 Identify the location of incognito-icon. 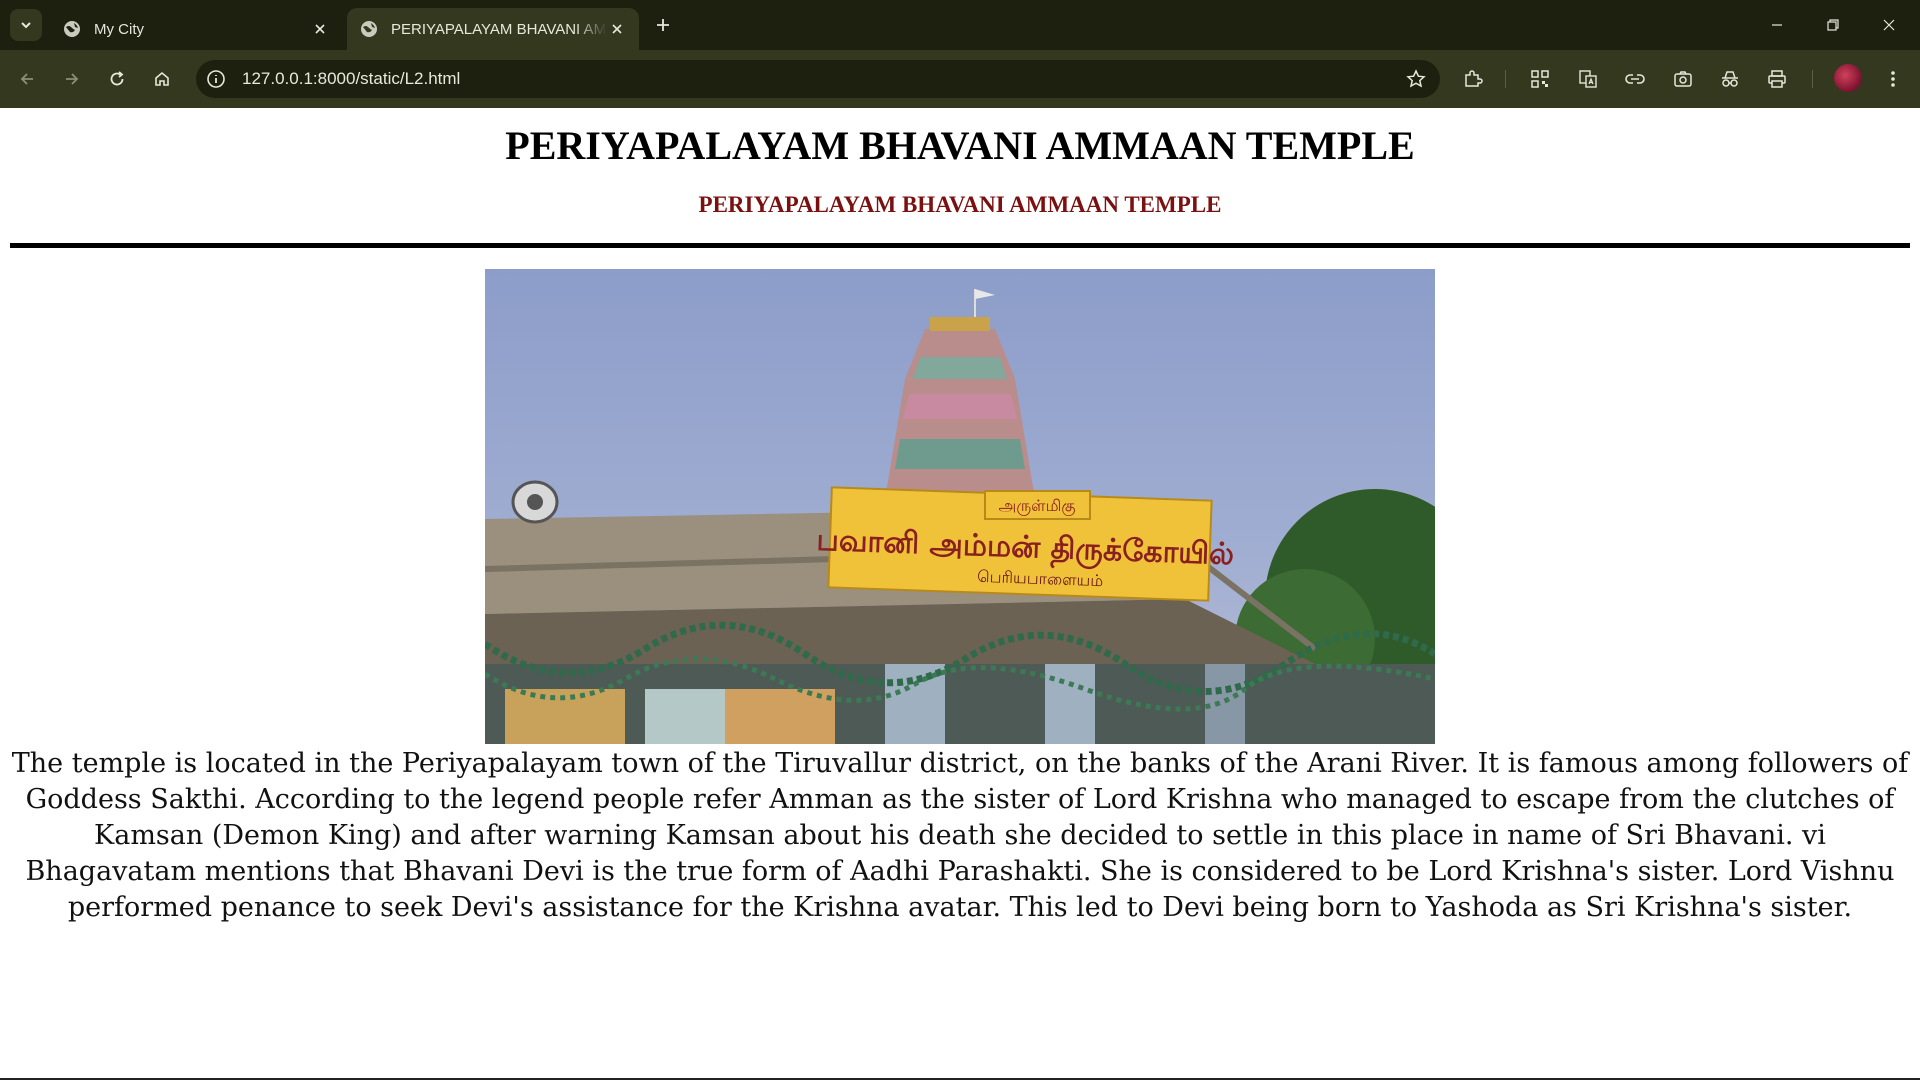
(1730, 79).